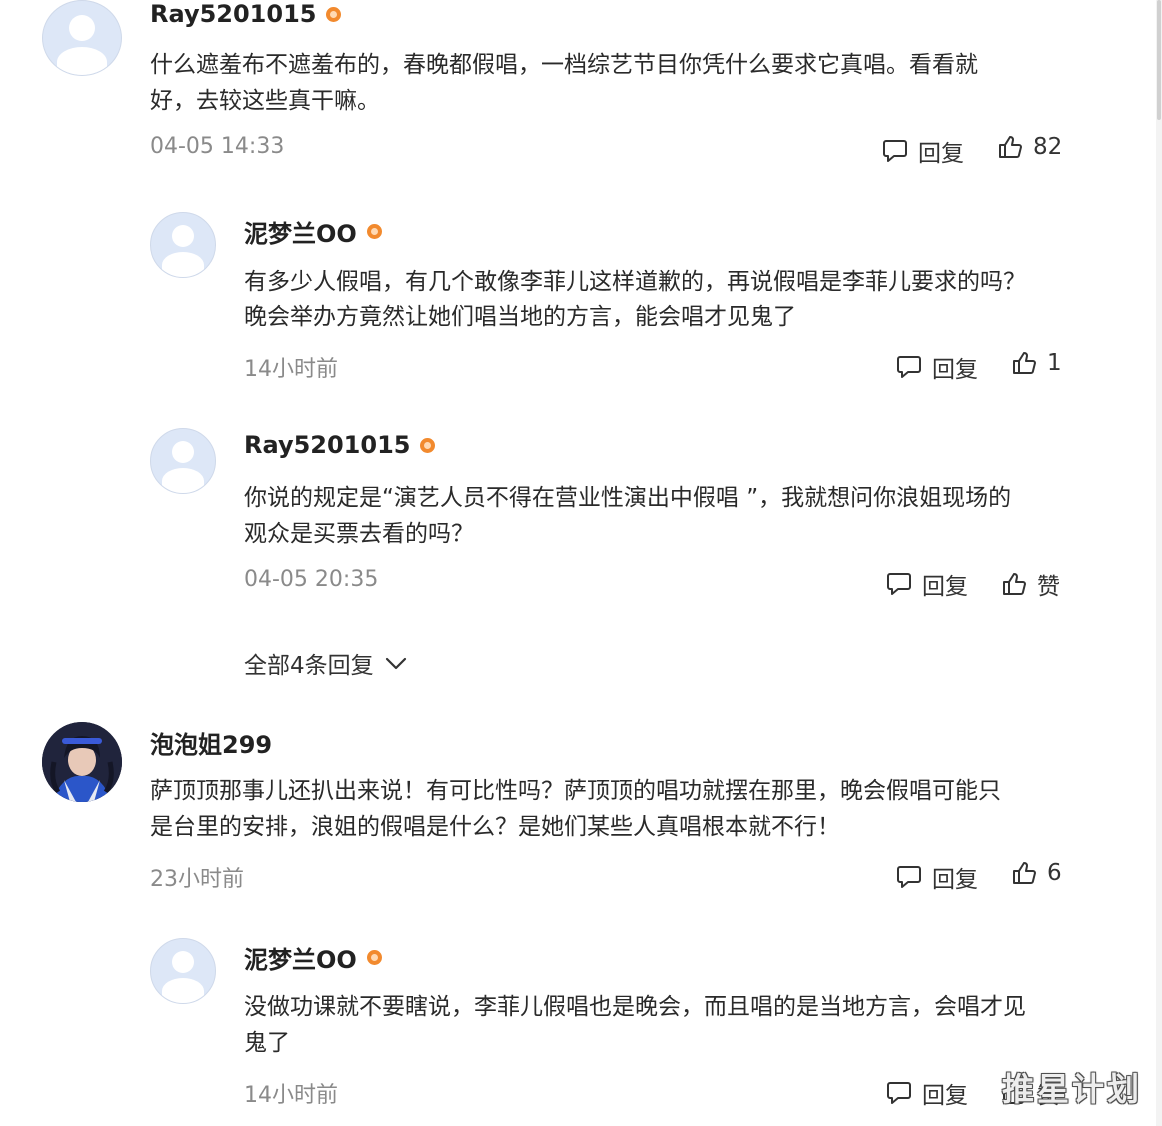 The image size is (1162, 1126). I want to click on scrollbar-track, so click(1159, 563).